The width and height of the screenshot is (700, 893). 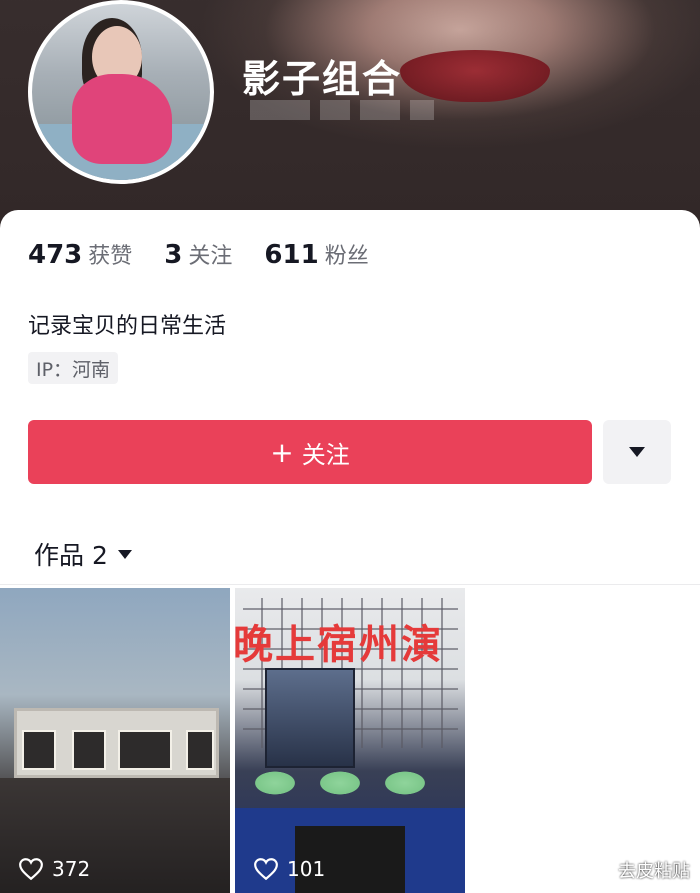 I want to click on ip-location-tag: IP：河南, so click(x=73, y=368).